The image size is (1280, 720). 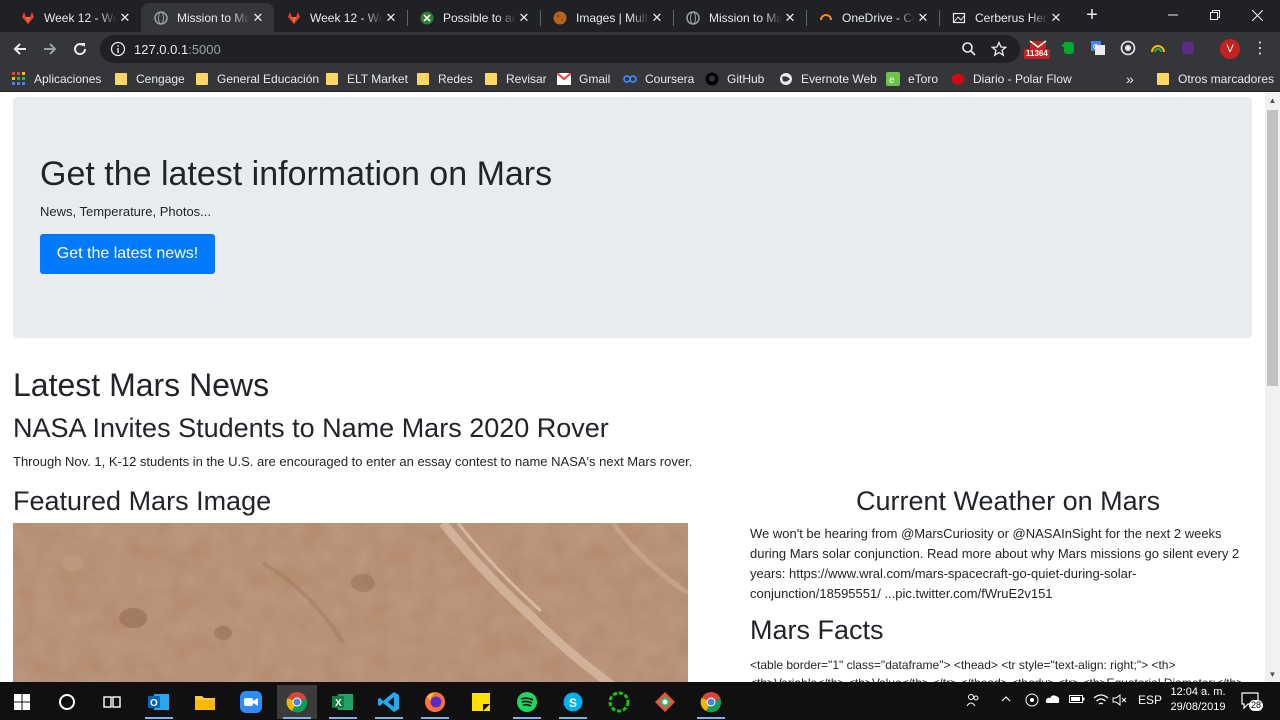 I want to click on bookmark-label: eToro, so click(x=923, y=79).